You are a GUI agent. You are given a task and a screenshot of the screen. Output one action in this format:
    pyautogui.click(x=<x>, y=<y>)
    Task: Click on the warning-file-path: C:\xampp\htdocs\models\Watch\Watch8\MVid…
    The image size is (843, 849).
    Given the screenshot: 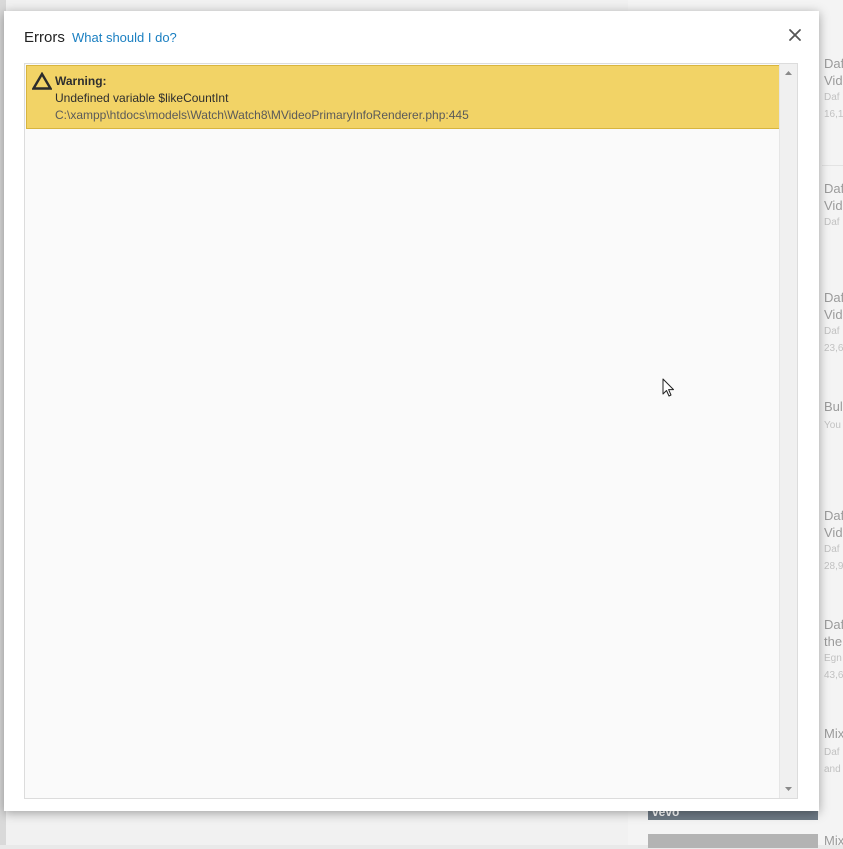 What is the action you would take?
    pyautogui.click(x=262, y=115)
    